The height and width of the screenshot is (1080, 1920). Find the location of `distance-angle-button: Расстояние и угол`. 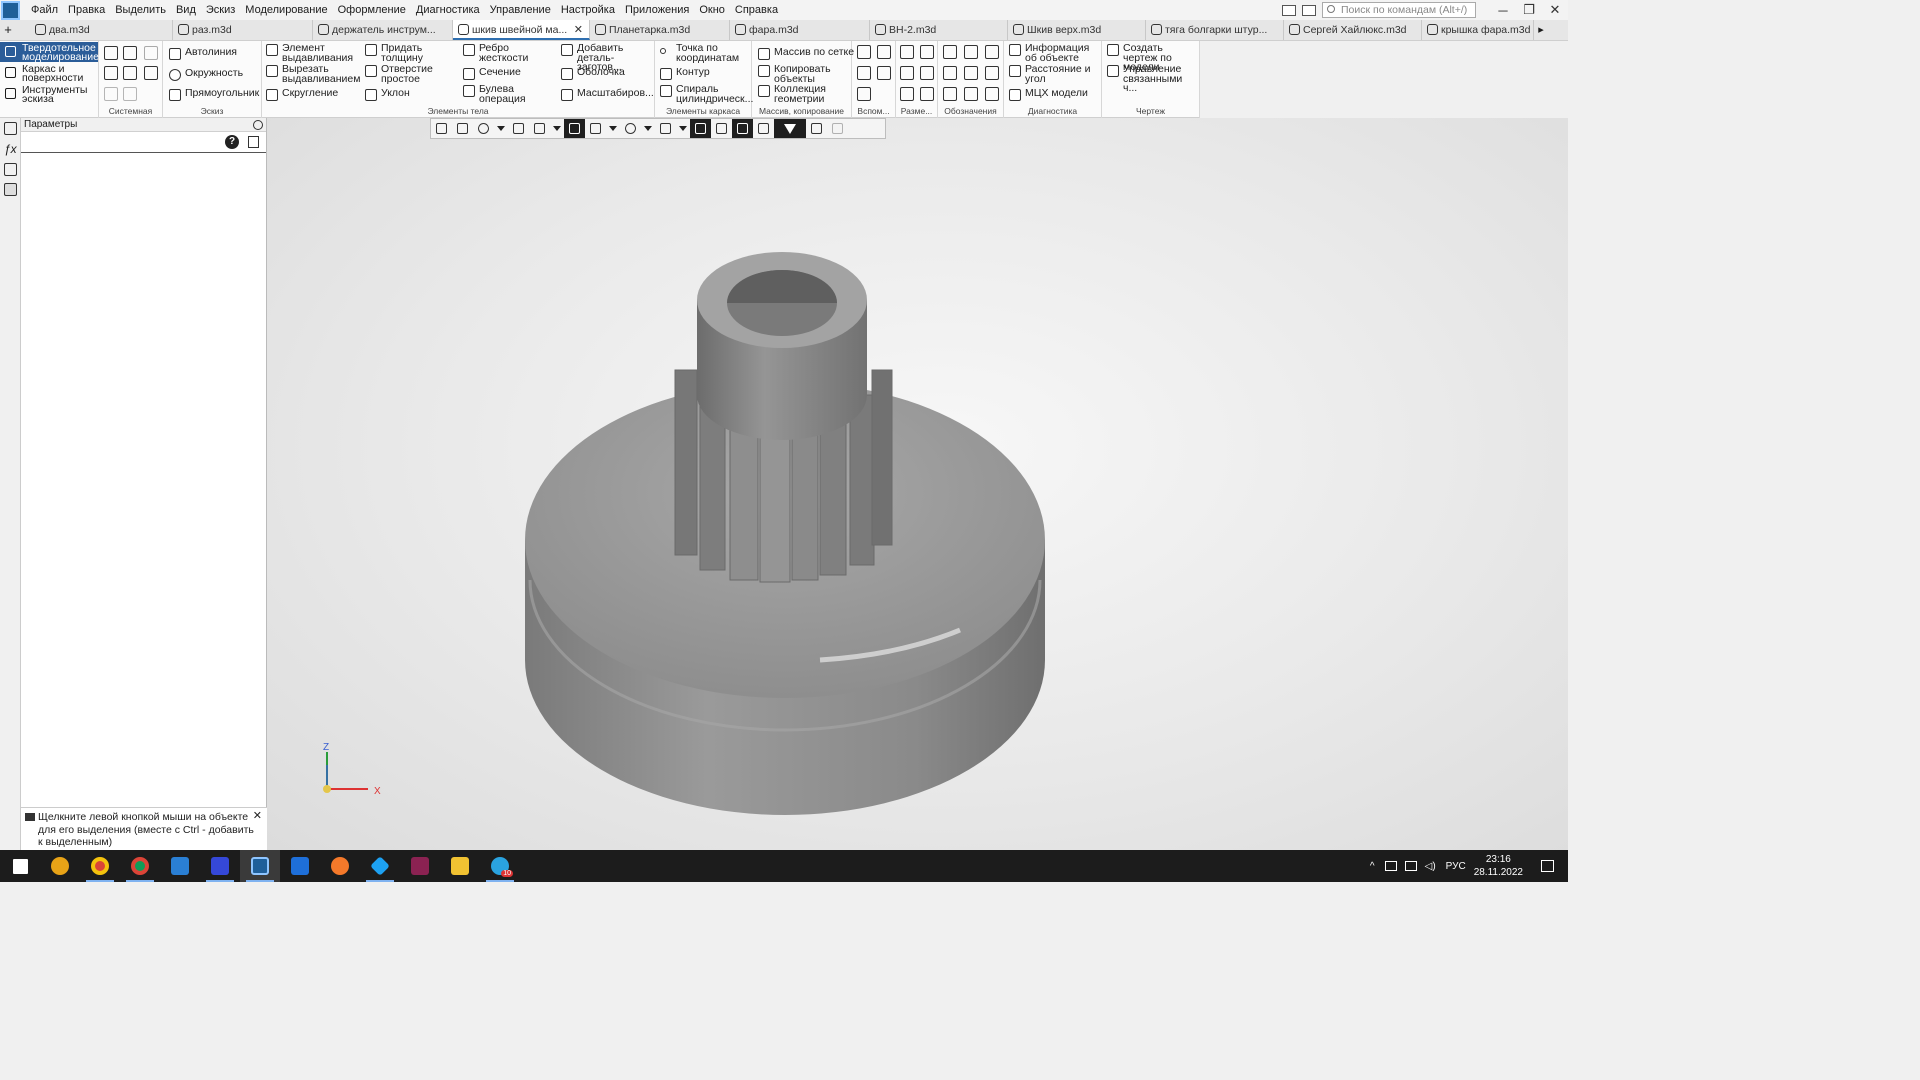

distance-angle-button: Расстояние и угол is located at coordinates (1055, 74).